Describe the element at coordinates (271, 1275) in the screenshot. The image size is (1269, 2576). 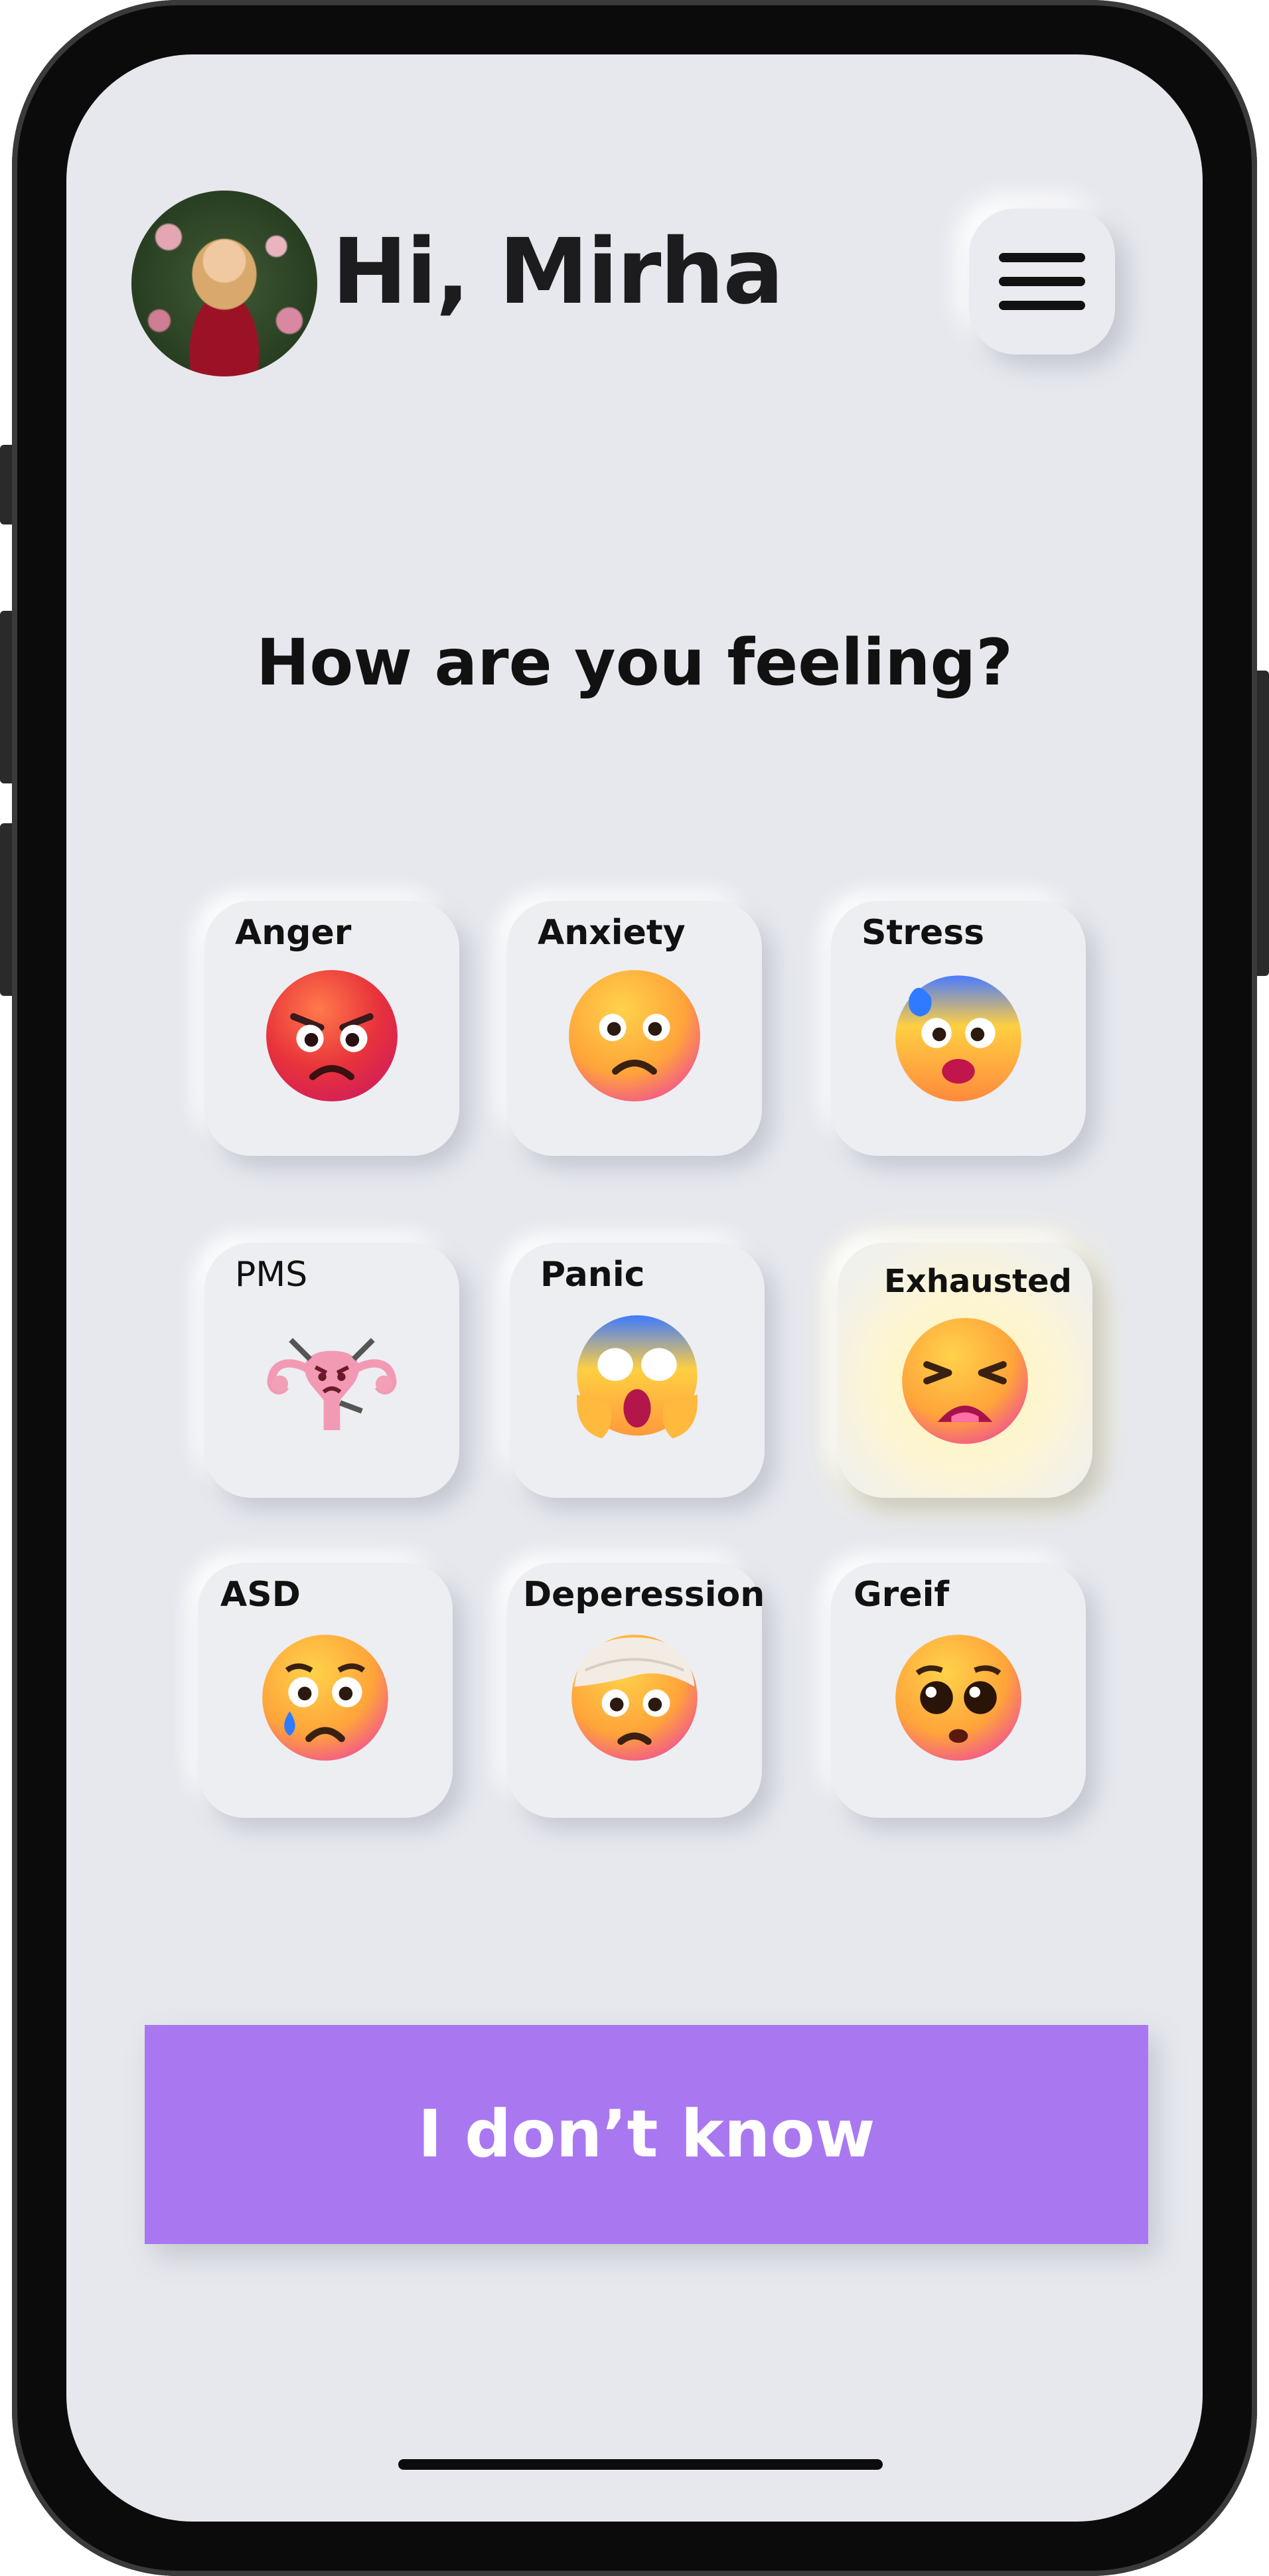
I see `mood-label: PMS` at that location.